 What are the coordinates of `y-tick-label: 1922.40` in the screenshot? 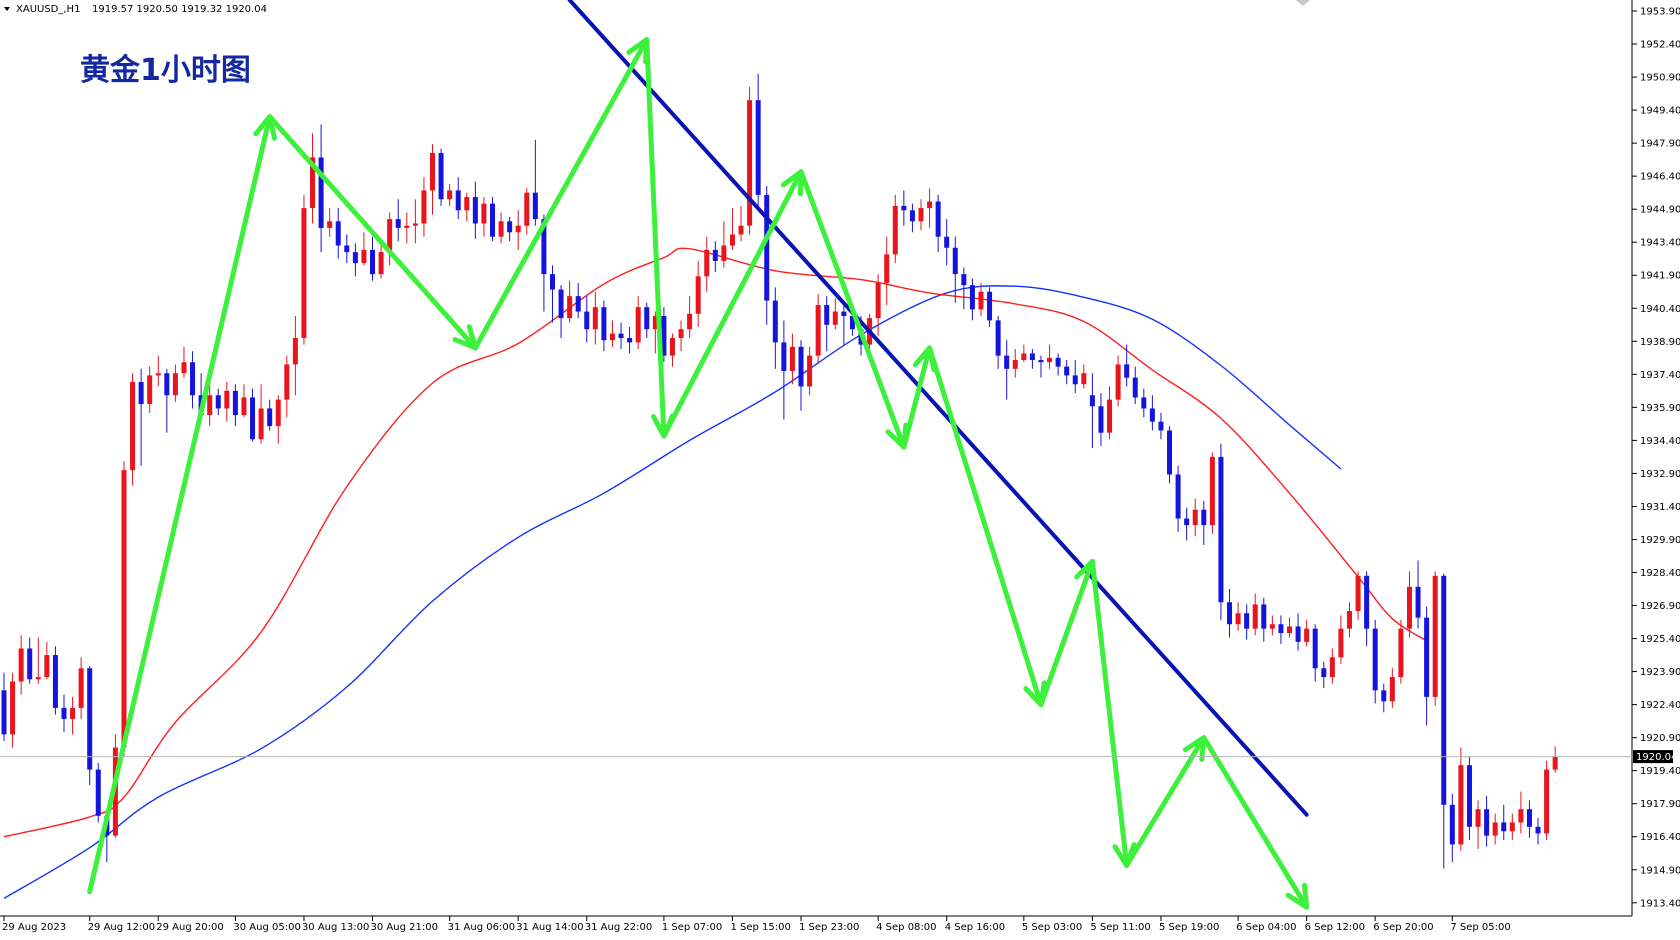 It's located at (1660, 705).